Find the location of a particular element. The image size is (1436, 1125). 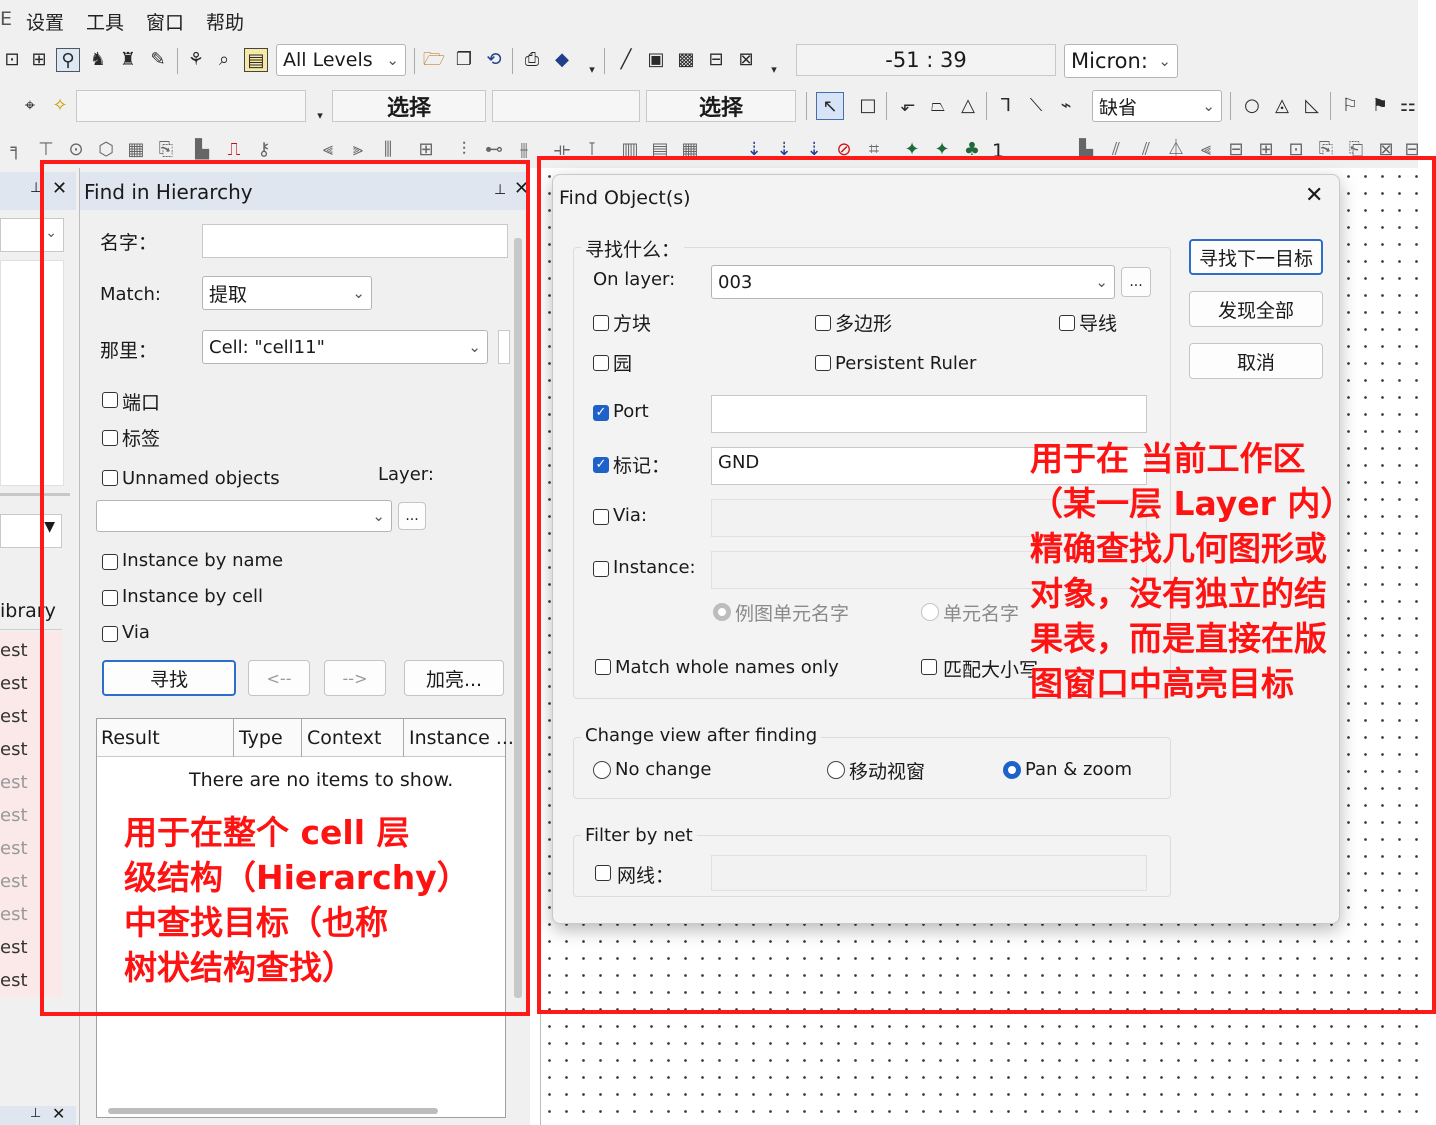

tool-icon: ╕ is located at coordinates (16, 150).